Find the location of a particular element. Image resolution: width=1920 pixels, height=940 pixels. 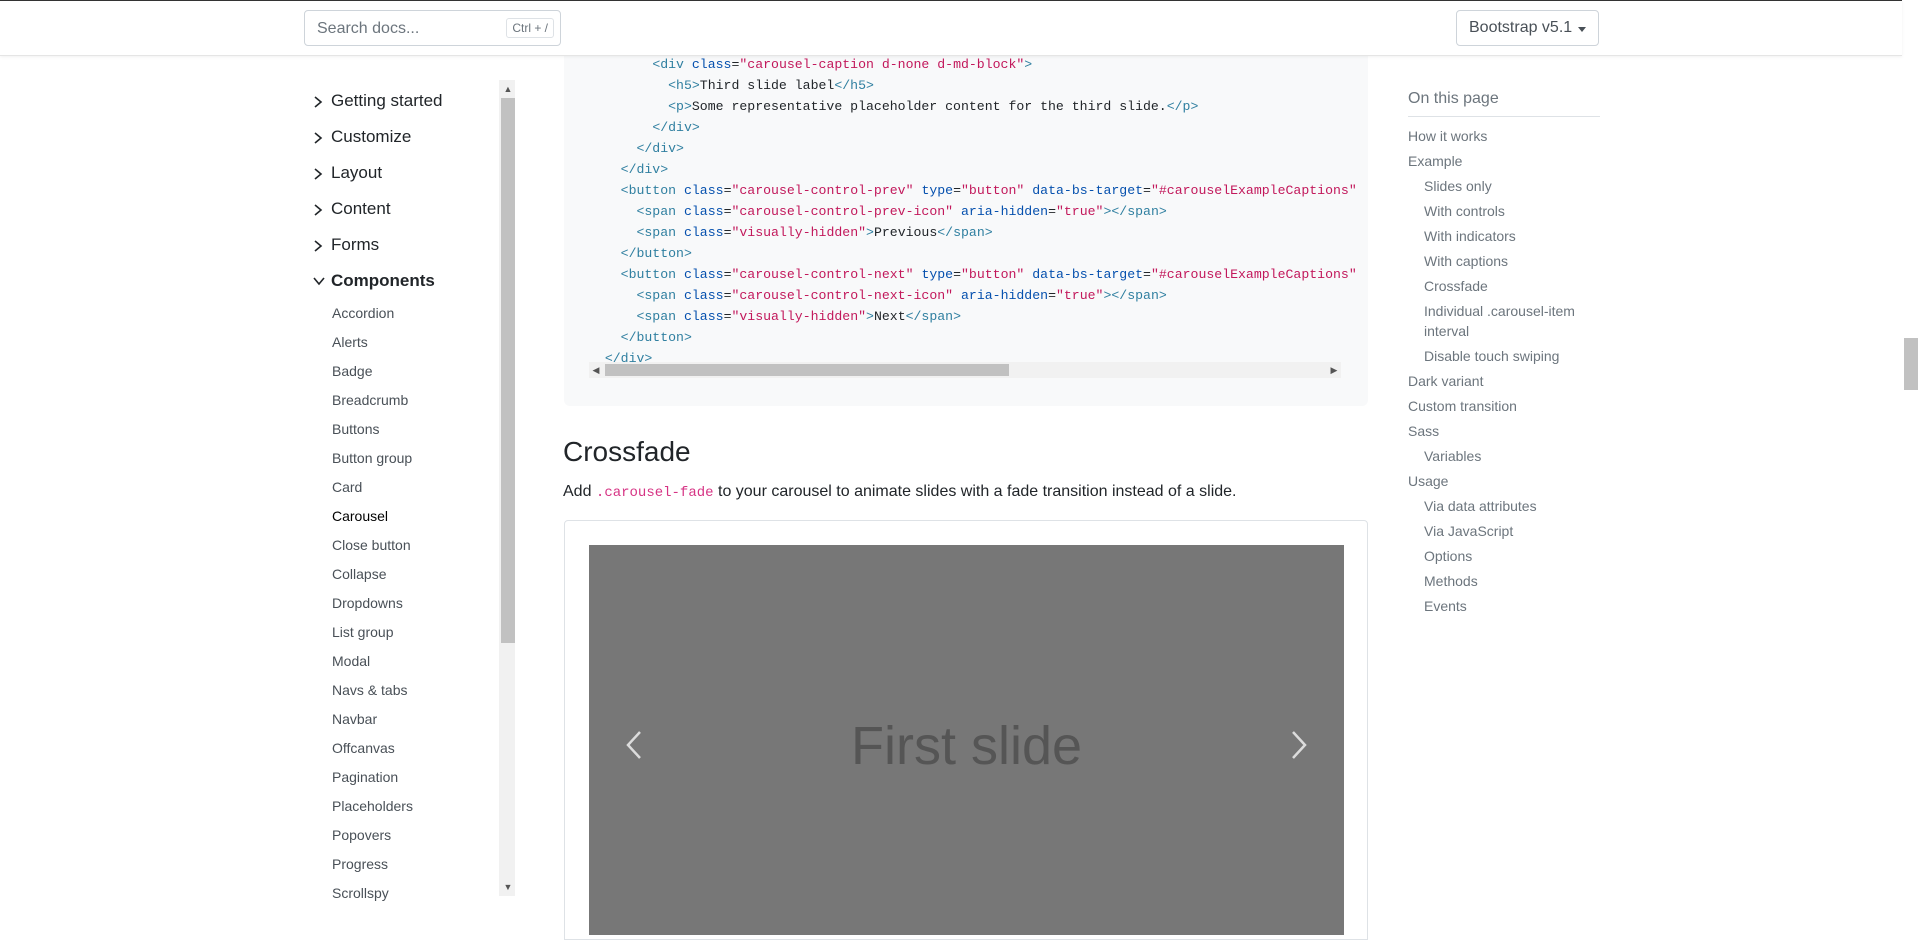

sidebar-item-scrollspy: Scrollspy is located at coordinates (360, 893).